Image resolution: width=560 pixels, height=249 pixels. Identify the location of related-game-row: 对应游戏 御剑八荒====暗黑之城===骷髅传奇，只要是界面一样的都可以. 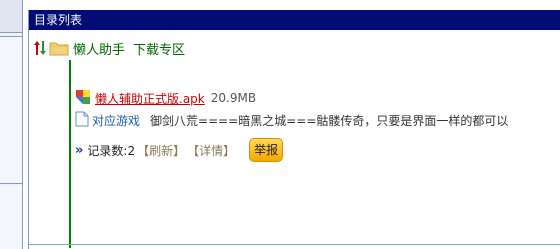
(291, 120).